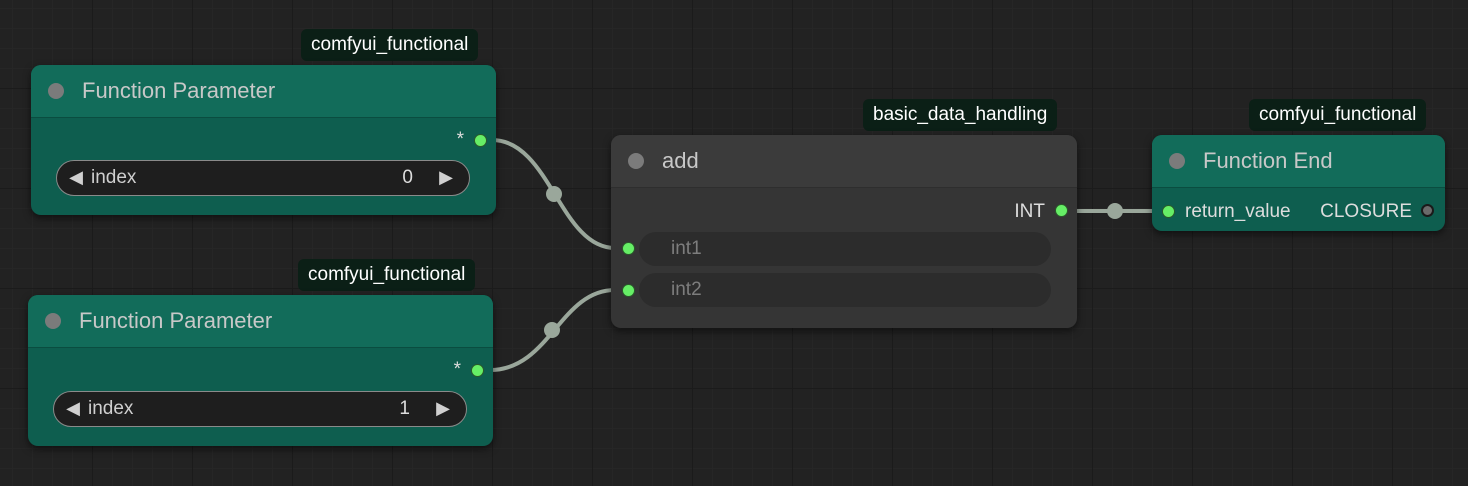 The width and height of the screenshot is (1468, 486). I want to click on input-slot-label: return_value, so click(1238, 211).